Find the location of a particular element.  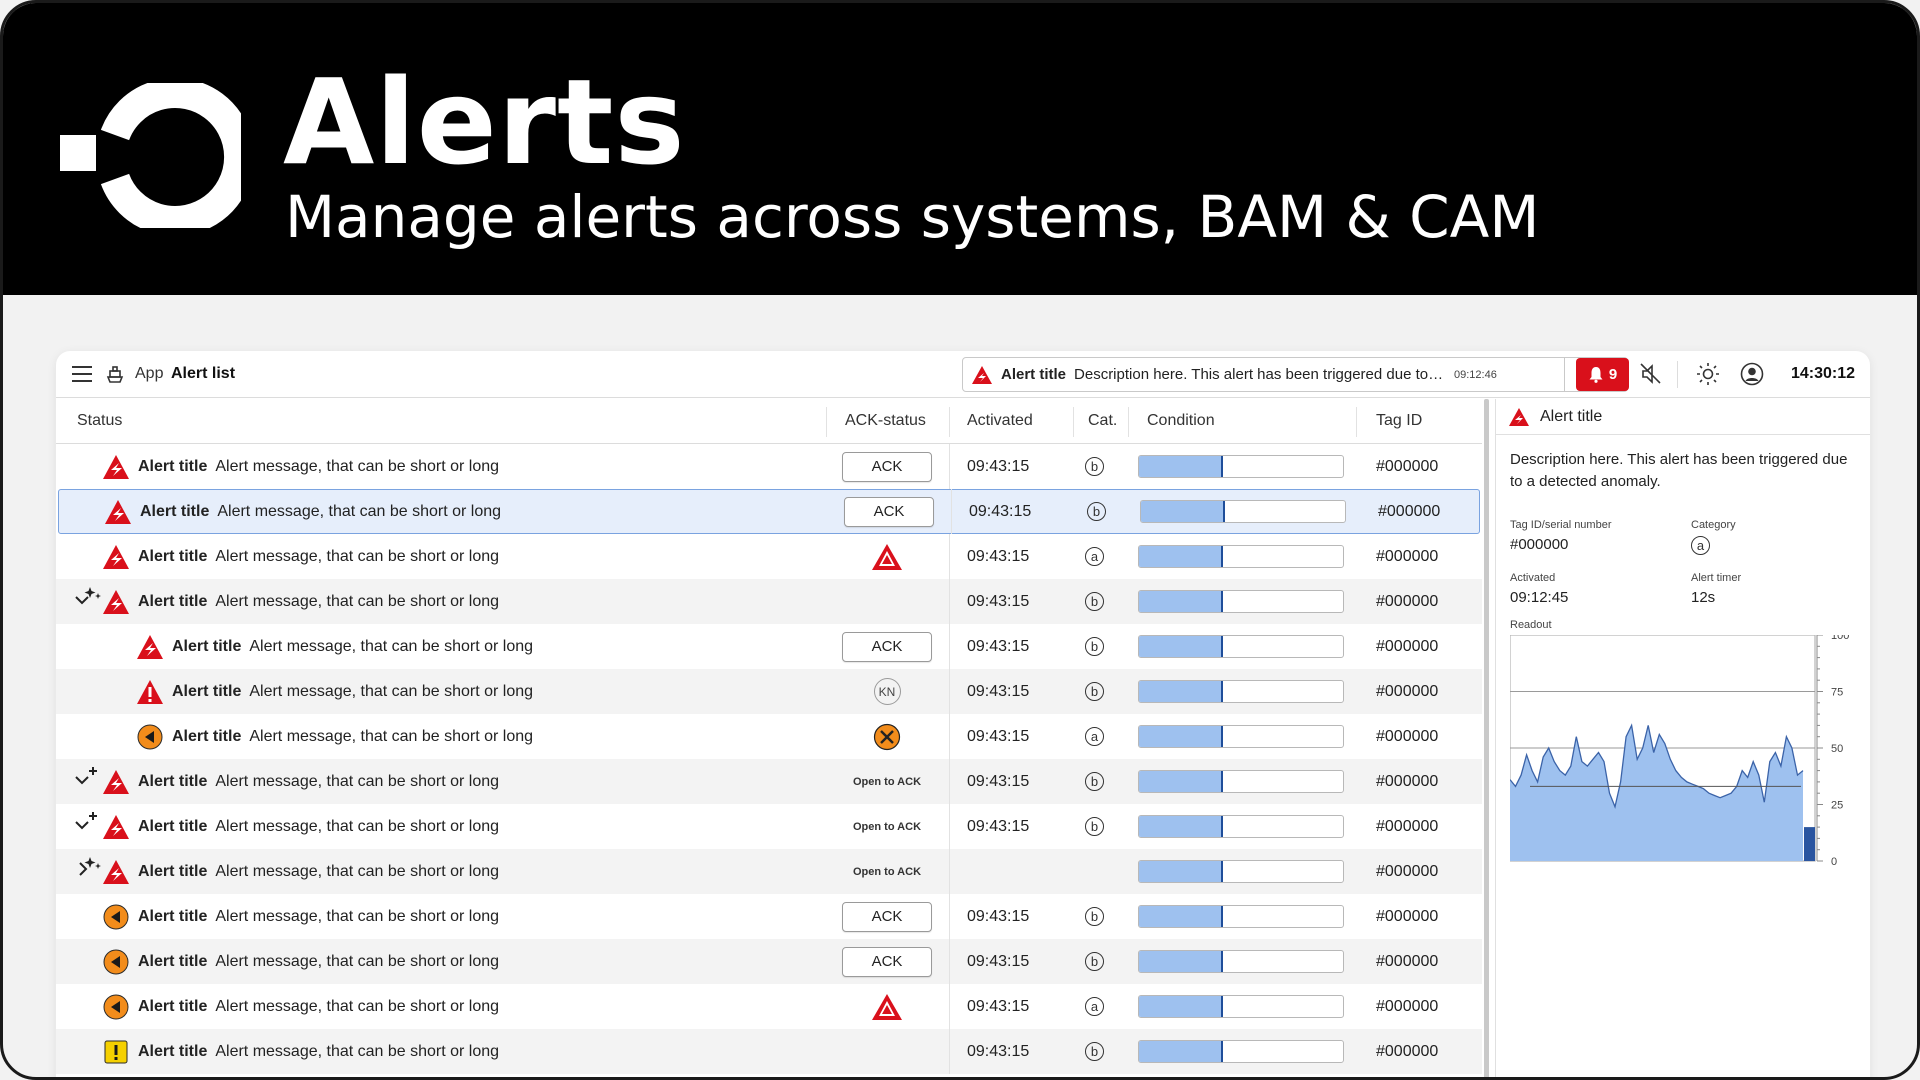

header-tag-id: Tag ID is located at coordinates (1399, 421).